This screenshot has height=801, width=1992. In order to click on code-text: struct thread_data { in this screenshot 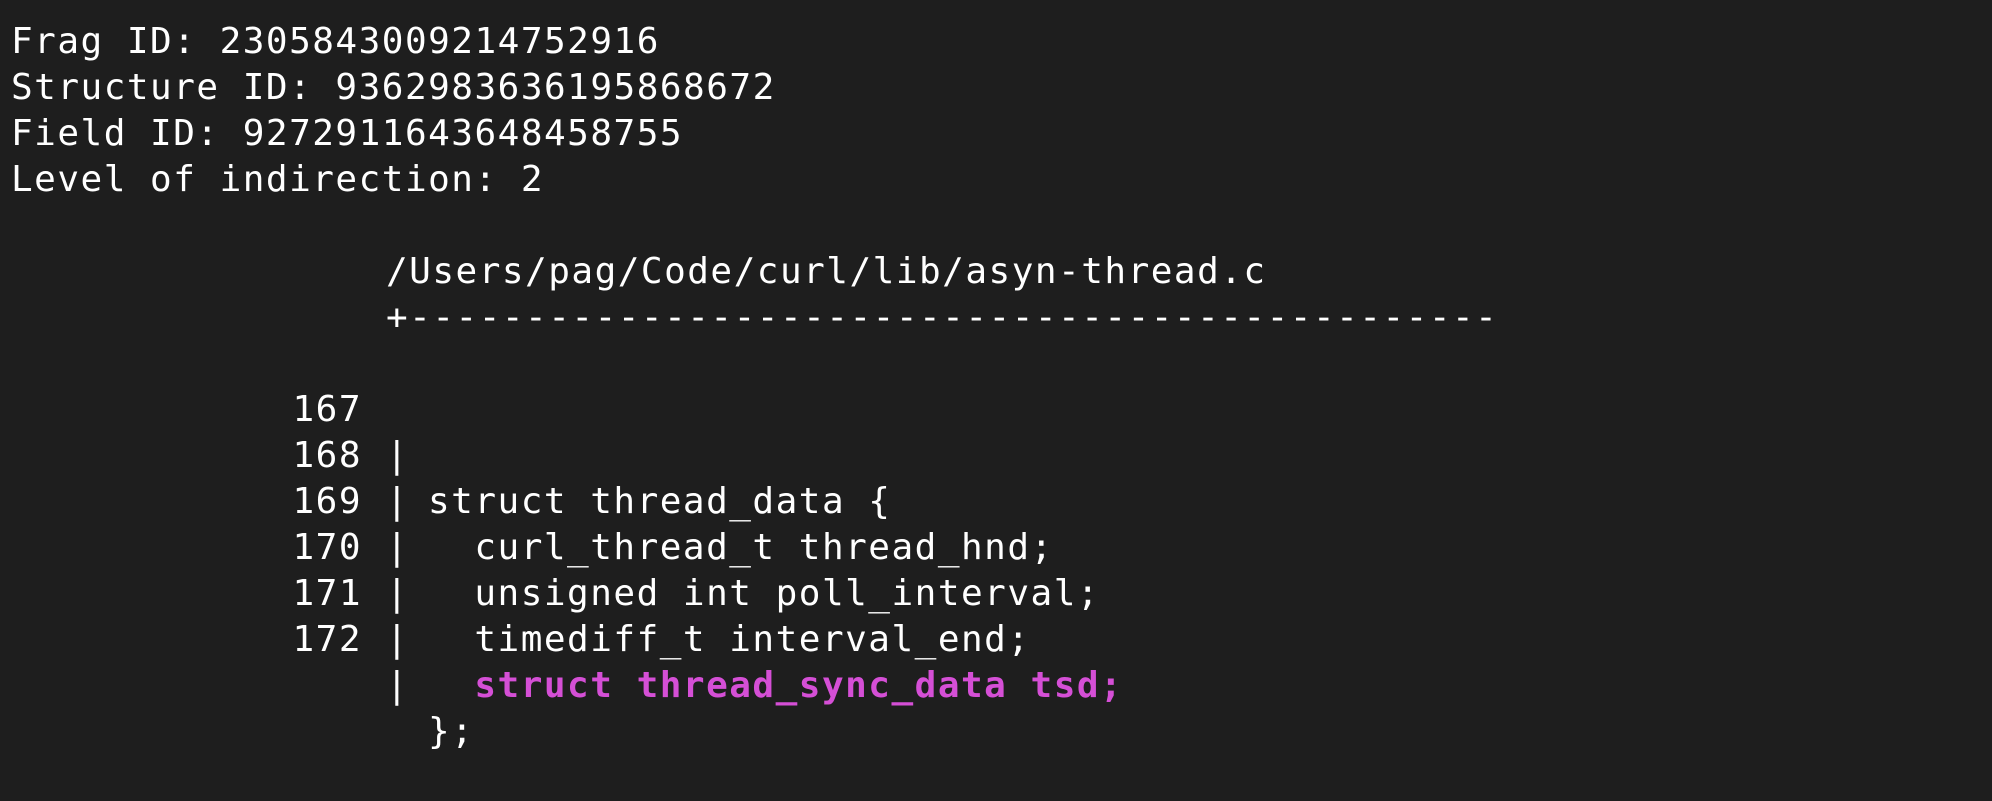, I will do `click(660, 501)`.